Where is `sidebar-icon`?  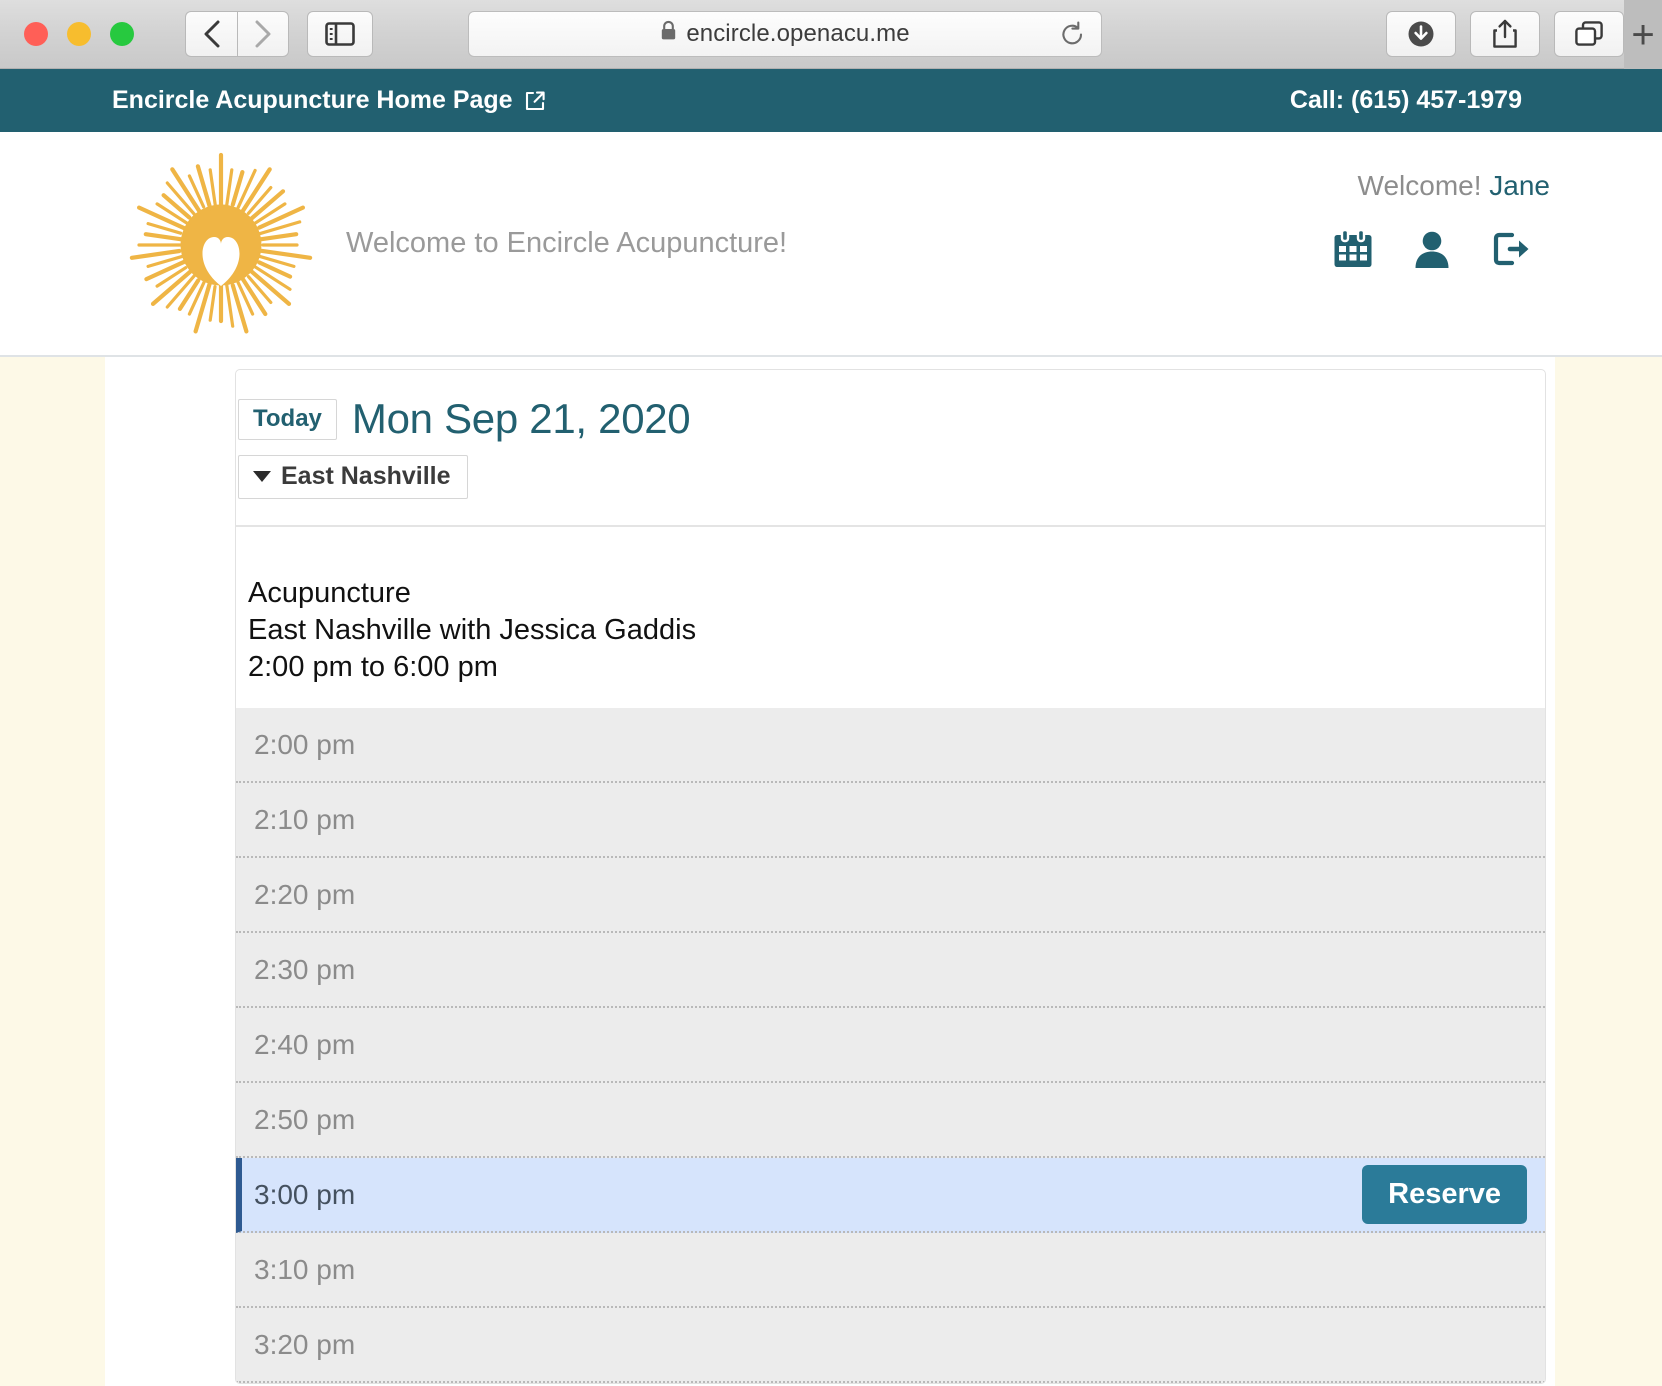 sidebar-icon is located at coordinates (340, 34).